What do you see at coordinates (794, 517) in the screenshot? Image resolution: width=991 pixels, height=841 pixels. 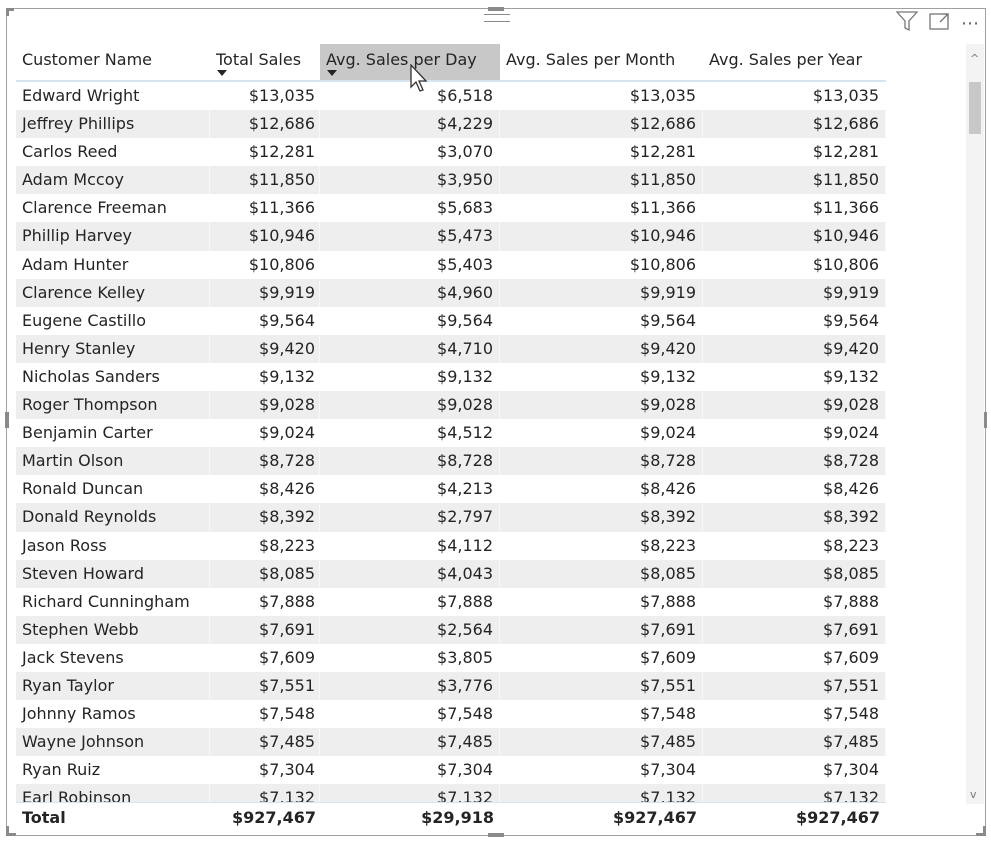 I see `value-cell: $8,392` at bounding box center [794, 517].